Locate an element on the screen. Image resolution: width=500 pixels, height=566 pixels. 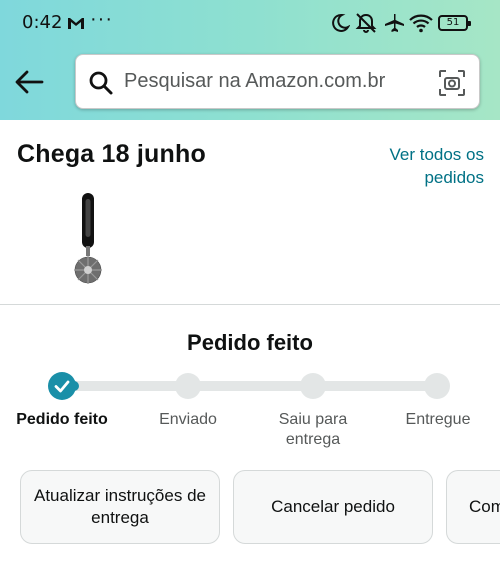
search-input is located at coordinates (274, 81).